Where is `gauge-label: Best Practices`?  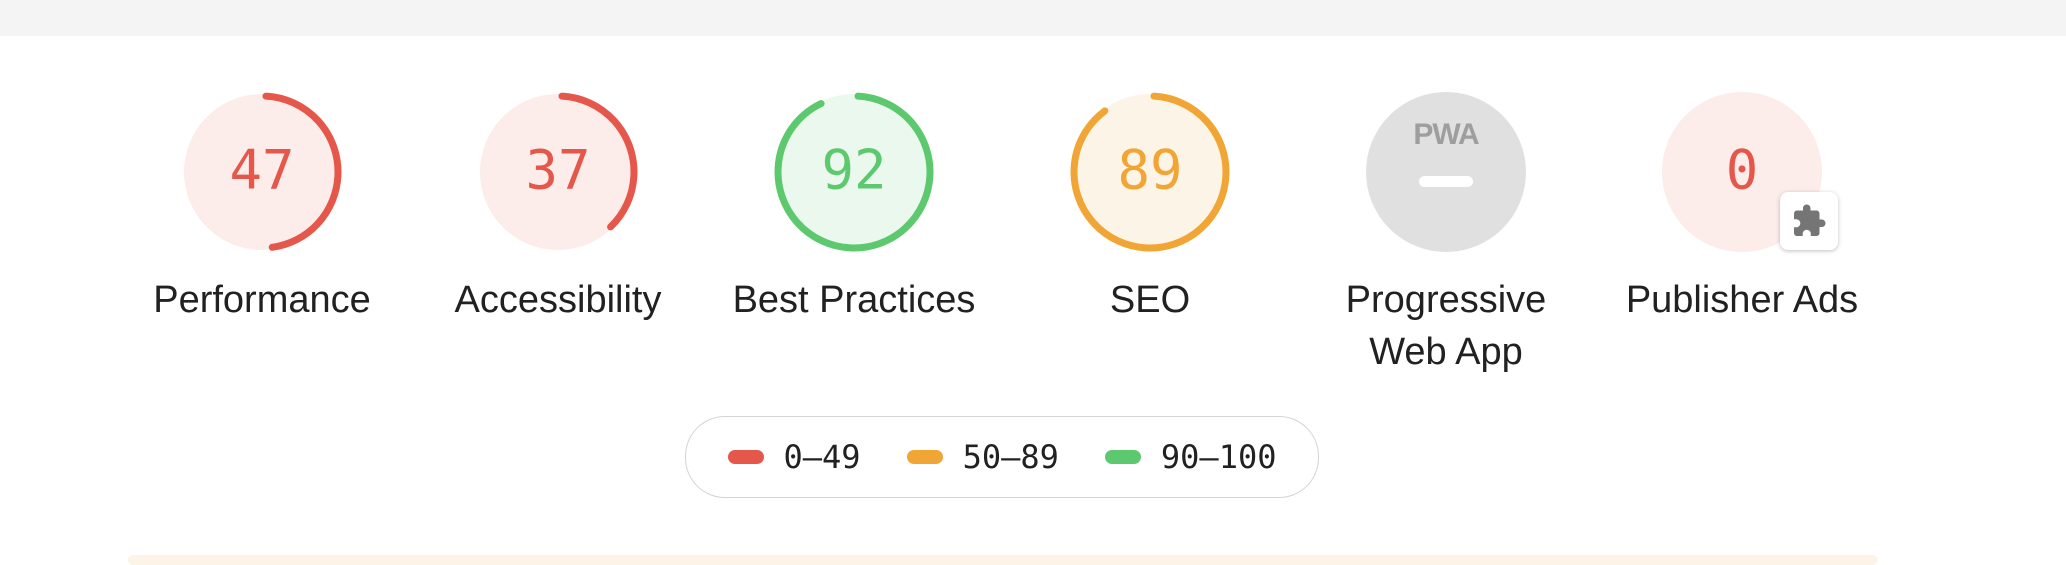 gauge-label: Best Practices is located at coordinates (854, 300).